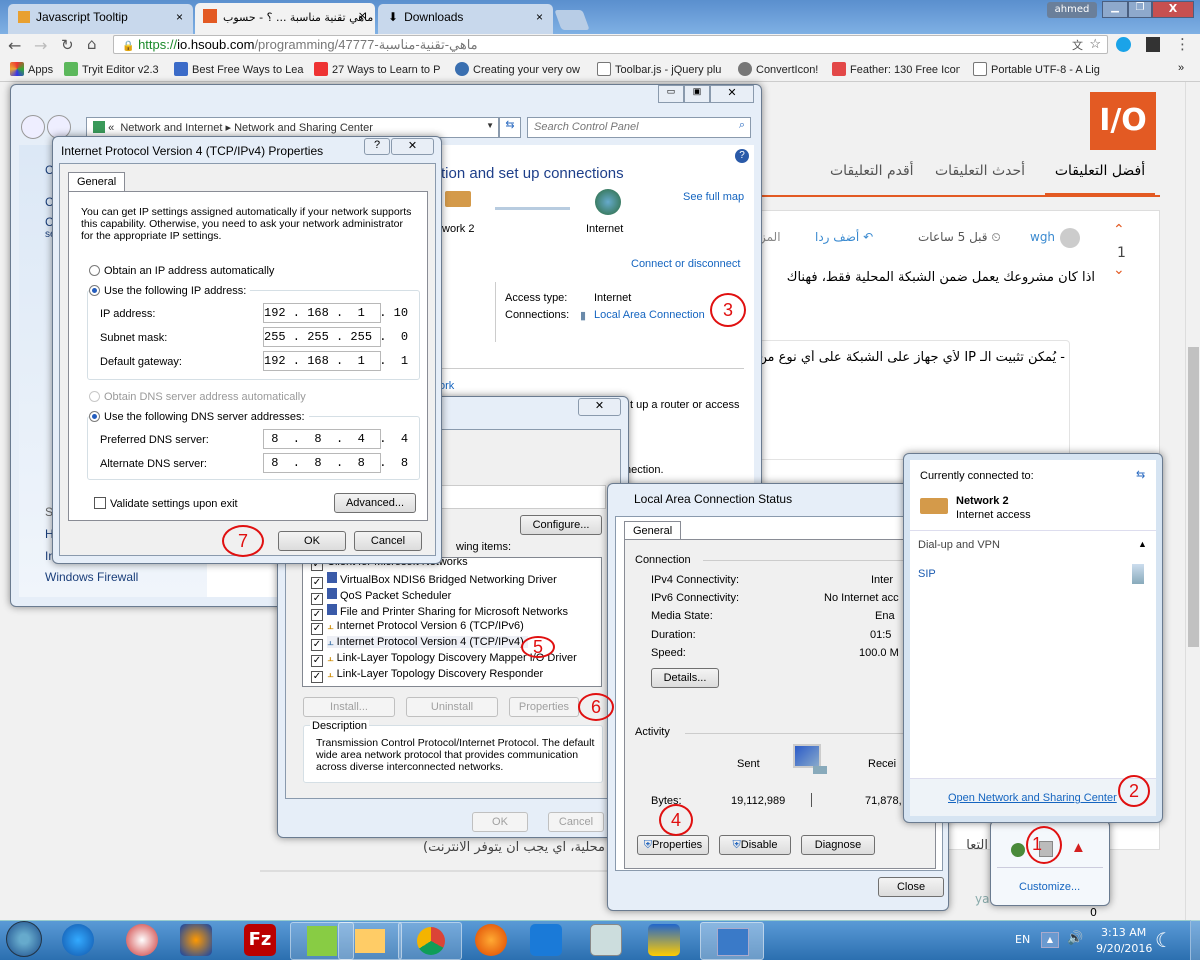 The width and height of the screenshot is (1200, 960). Describe the element at coordinates (1173, 9) in the screenshot. I see `close-window-button: X` at that location.